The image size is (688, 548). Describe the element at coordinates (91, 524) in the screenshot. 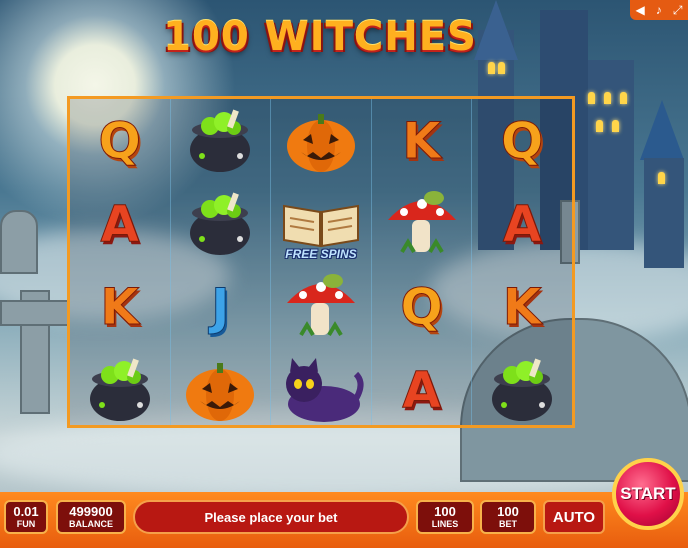

I see `balance-label: BALANCE` at that location.